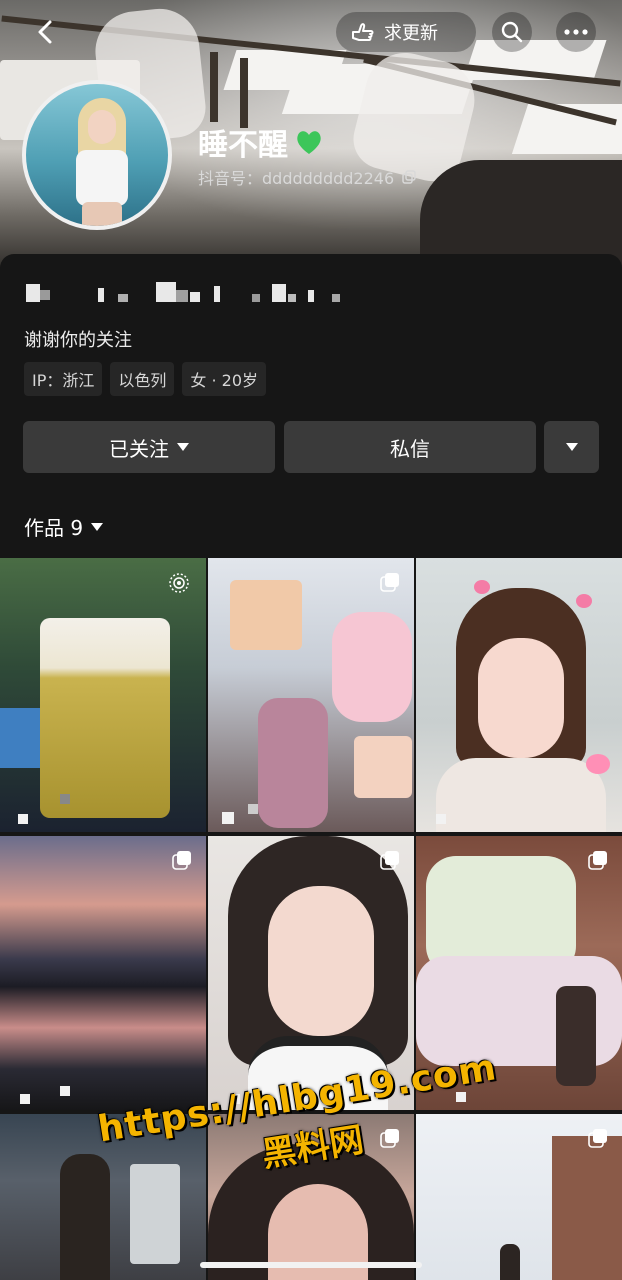  Describe the element at coordinates (63, 379) in the screenshot. I see `tag-ip: IP：浙江` at that location.